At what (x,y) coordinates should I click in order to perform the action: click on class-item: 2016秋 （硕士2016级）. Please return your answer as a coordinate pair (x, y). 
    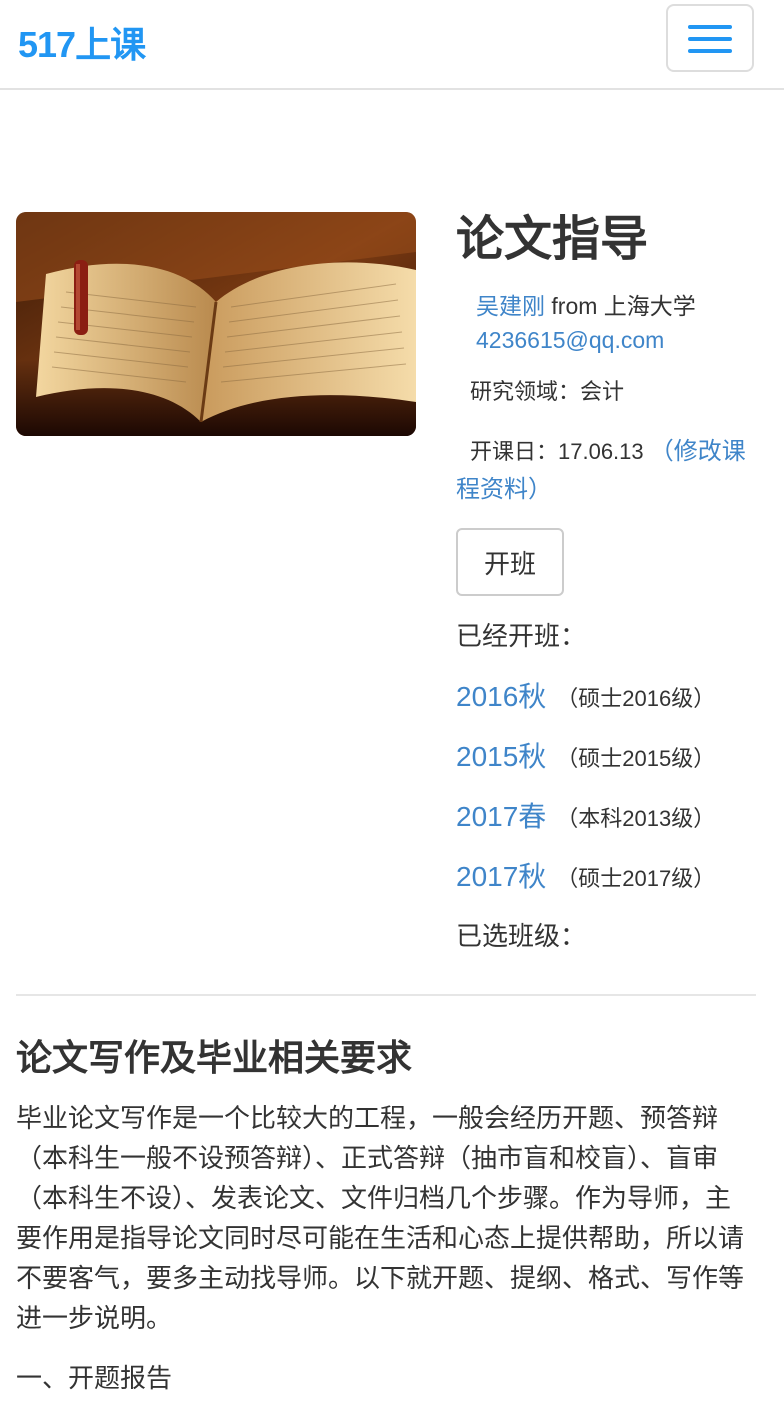
    Looking at the image, I should click on (585, 707).